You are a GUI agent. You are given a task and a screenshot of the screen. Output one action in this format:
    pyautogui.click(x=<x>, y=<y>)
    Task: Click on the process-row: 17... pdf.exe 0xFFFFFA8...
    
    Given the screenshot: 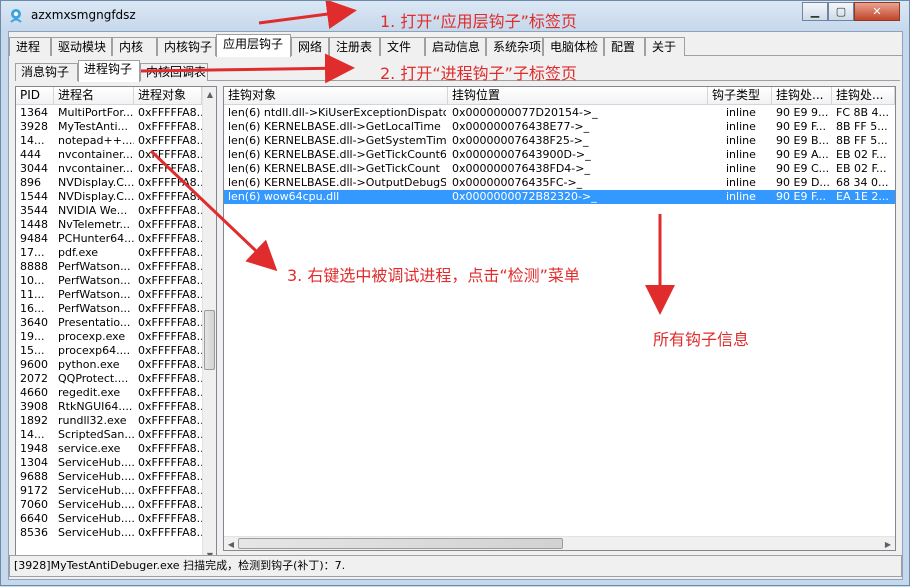 What is the action you would take?
    pyautogui.click(x=109, y=253)
    